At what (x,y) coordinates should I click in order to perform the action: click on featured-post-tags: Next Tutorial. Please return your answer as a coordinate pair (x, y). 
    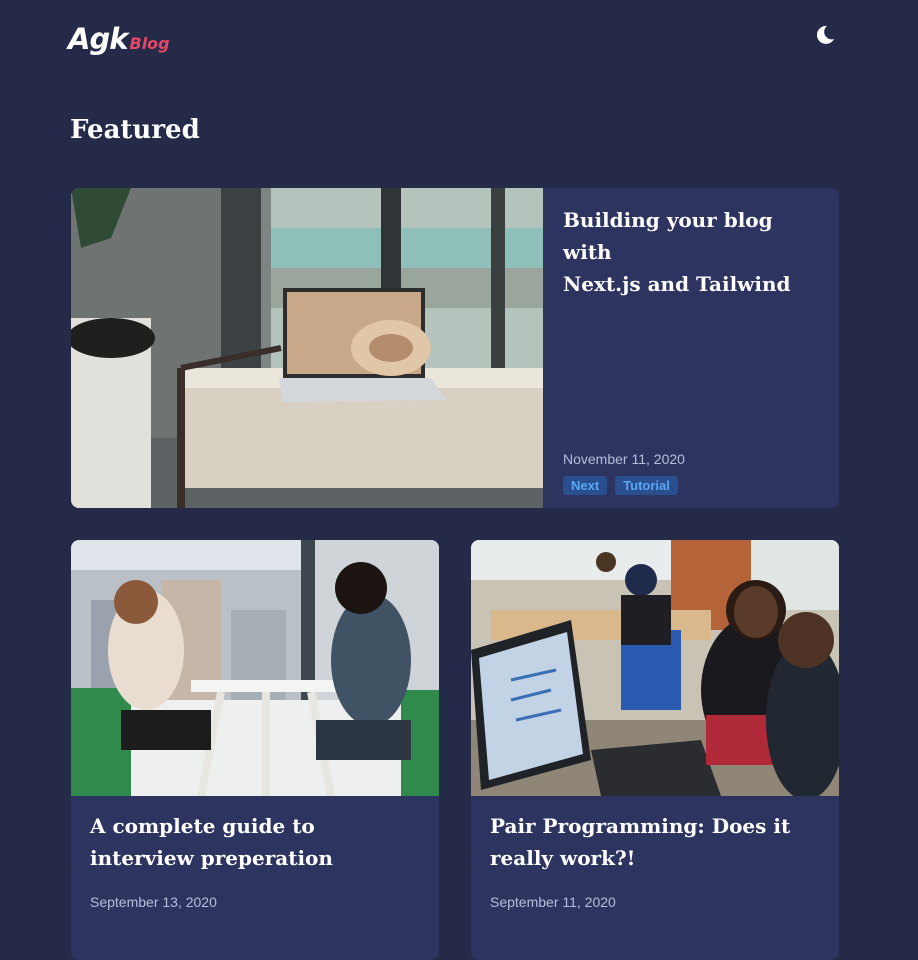
    Looking at the image, I should click on (624, 485).